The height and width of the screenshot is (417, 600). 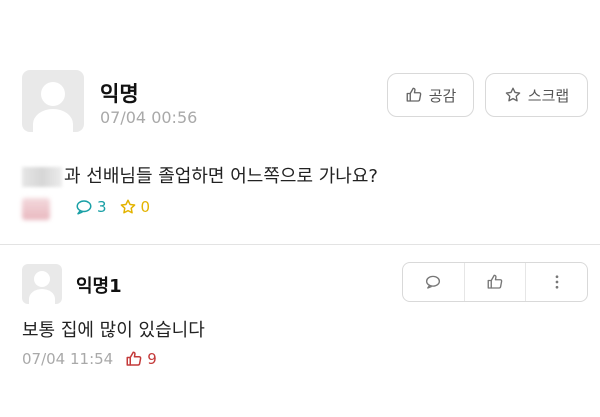 I want to click on like-label: 공감, so click(x=442, y=95).